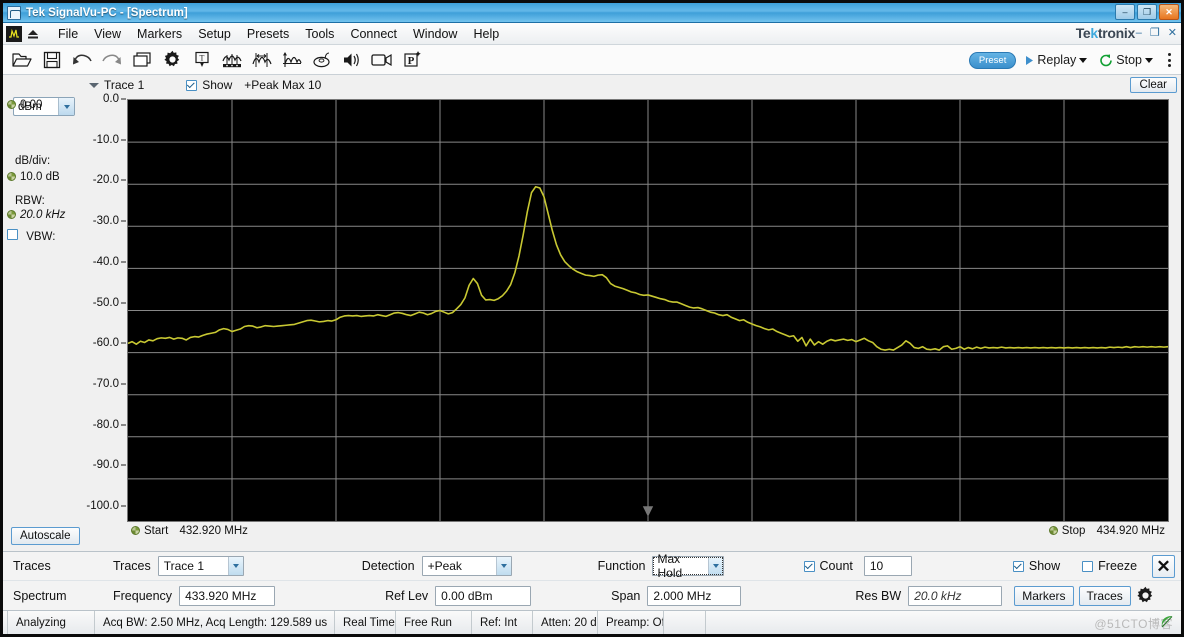 This screenshot has height=637, width=1184. What do you see at coordinates (1044, 595) in the screenshot?
I see `markers-button: Markers` at bounding box center [1044, 595].